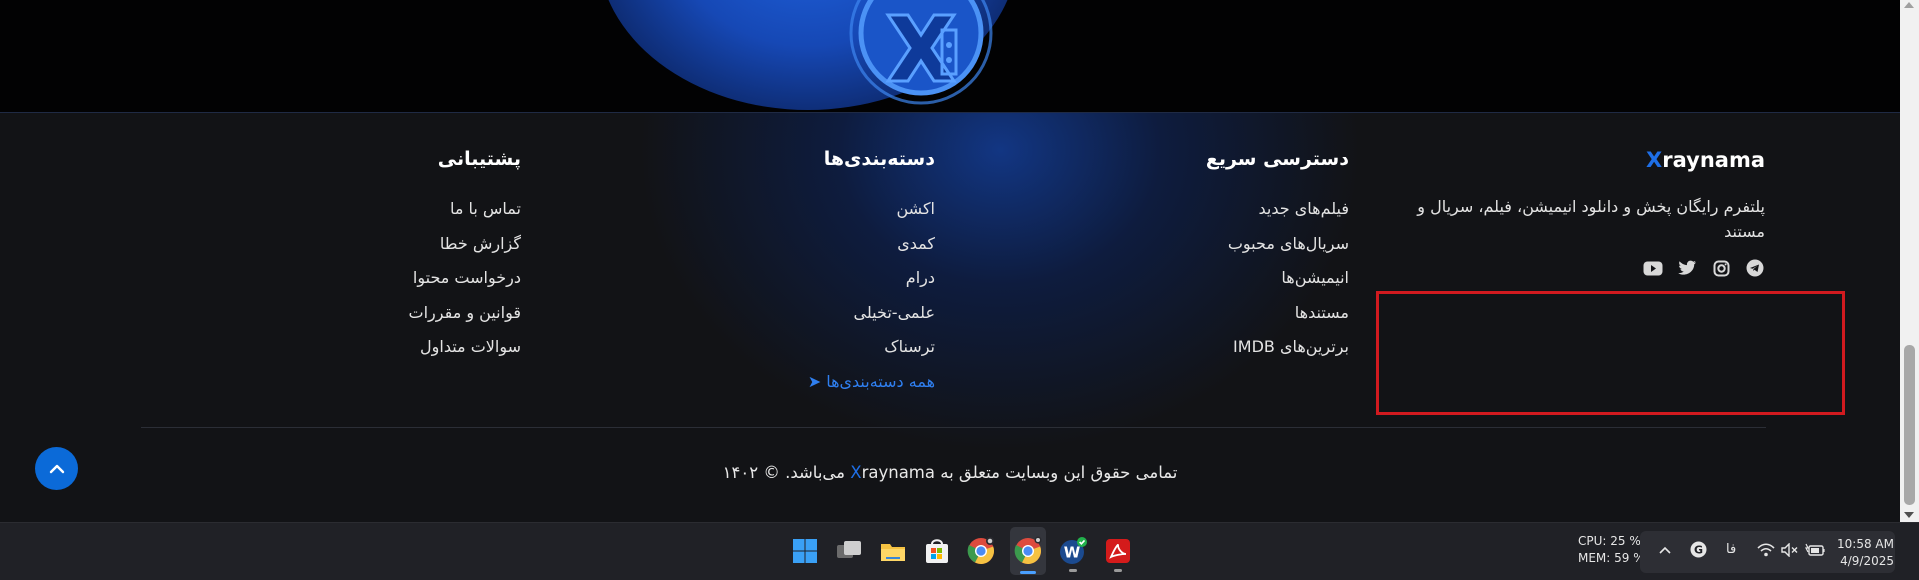 Image resolution: width=1919 pixels, height=580 pixels. Describe the element at coordinates (1867, 561) in the screenshot. I see `clock-date: 4/9/2025` at that location.